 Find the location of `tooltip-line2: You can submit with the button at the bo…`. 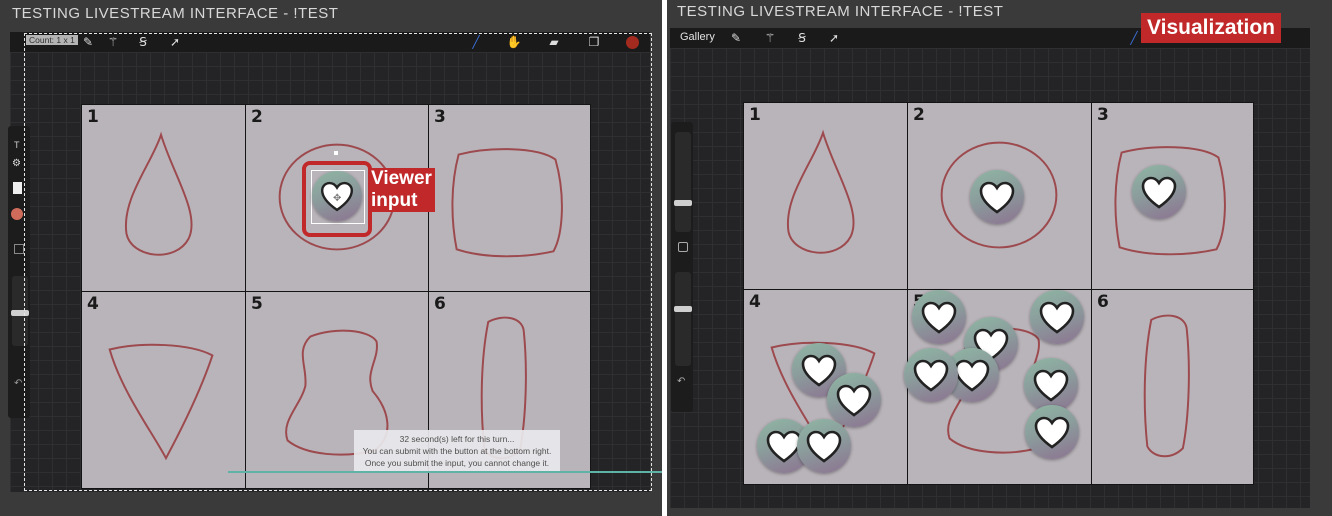

tooltip-line2: You can submit with the button at the bo… is located at coordinates (457, 451).